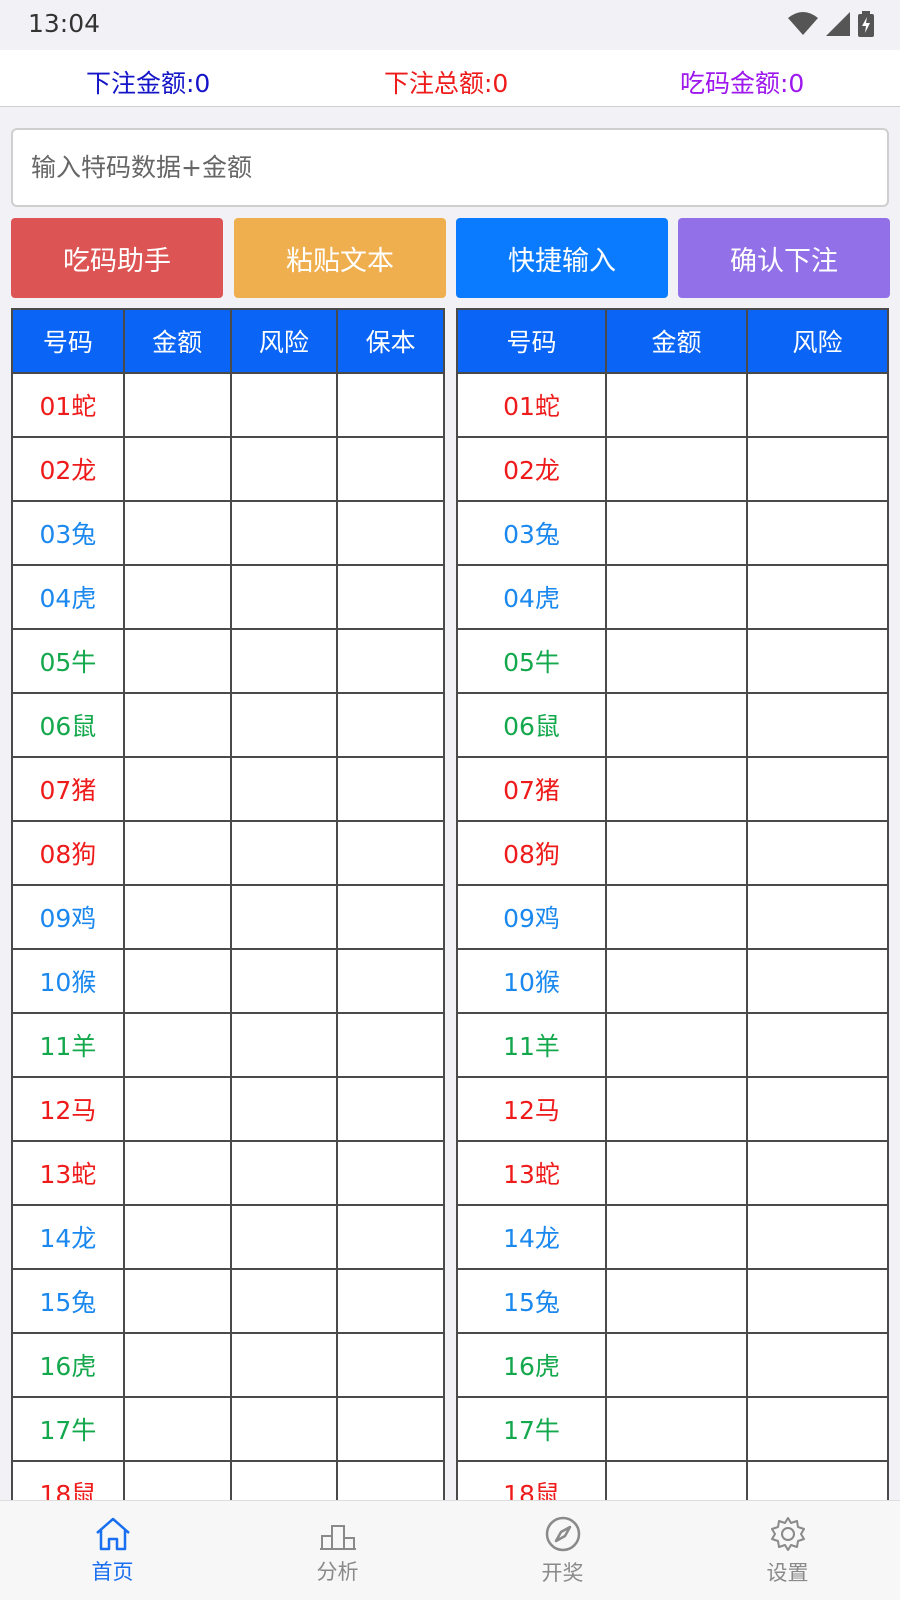  Describe the element at coordinates (337, 1550) in the screenshot. I see `nav-analysis: 分析` at that location.